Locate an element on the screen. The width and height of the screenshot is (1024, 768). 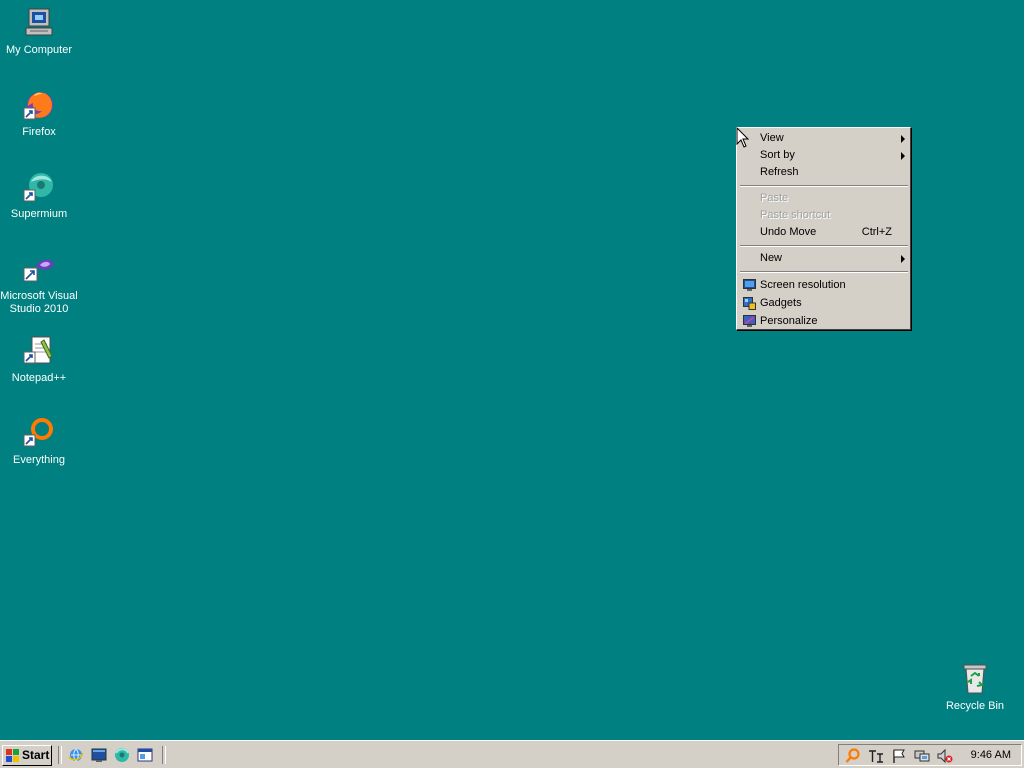
clock: 9:46 AM is located at coordinates (991, 755).